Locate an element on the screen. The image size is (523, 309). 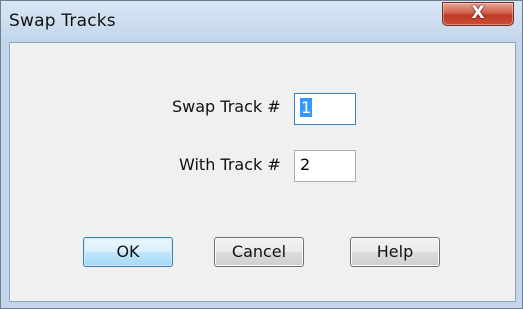
close-button: X is located at coordinates (478, 14).